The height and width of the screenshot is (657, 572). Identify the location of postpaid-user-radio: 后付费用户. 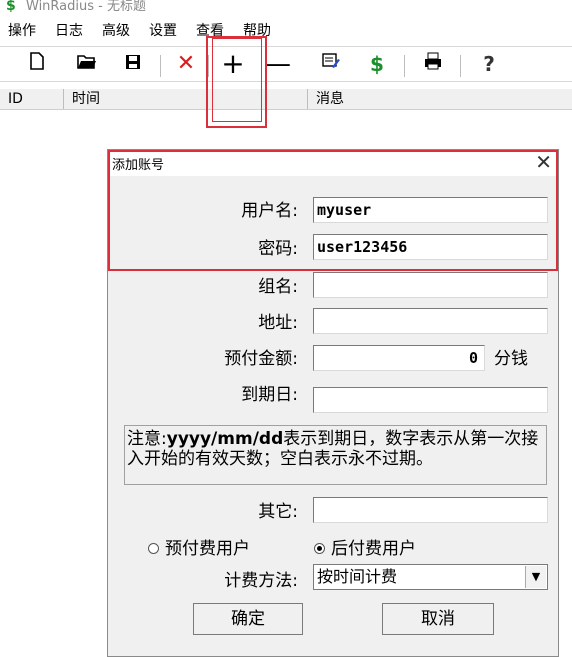
(365, 546).